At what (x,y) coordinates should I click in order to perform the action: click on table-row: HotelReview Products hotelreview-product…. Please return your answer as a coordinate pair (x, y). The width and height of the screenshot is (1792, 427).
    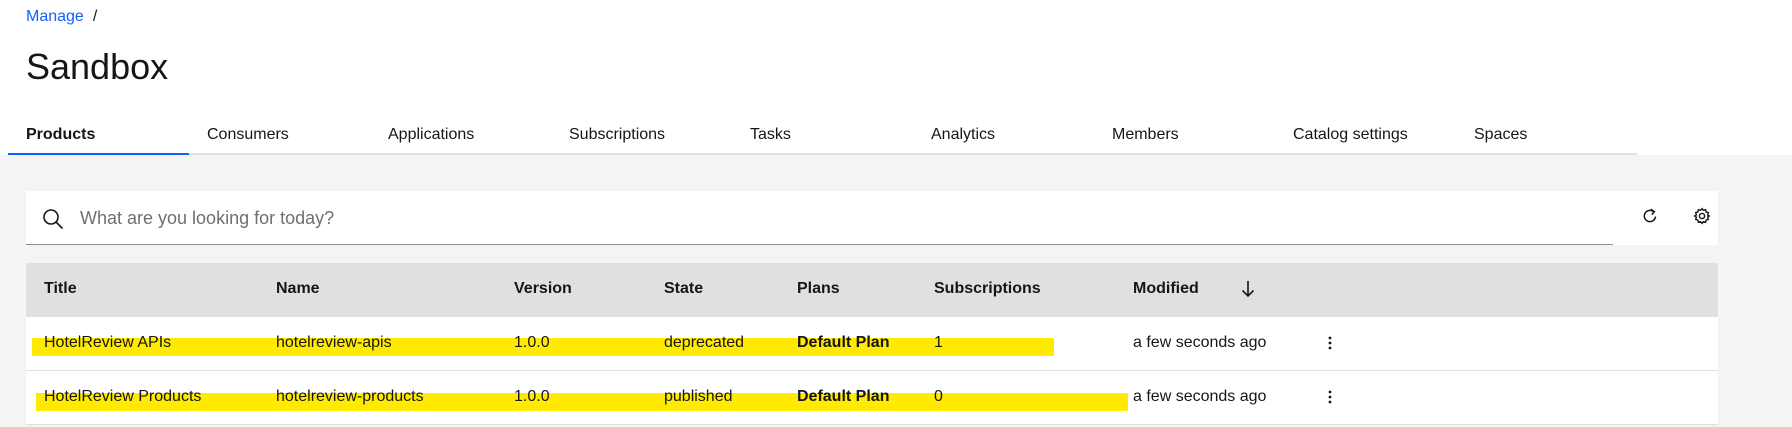
    Looking at the image, I should click on (872, 398).